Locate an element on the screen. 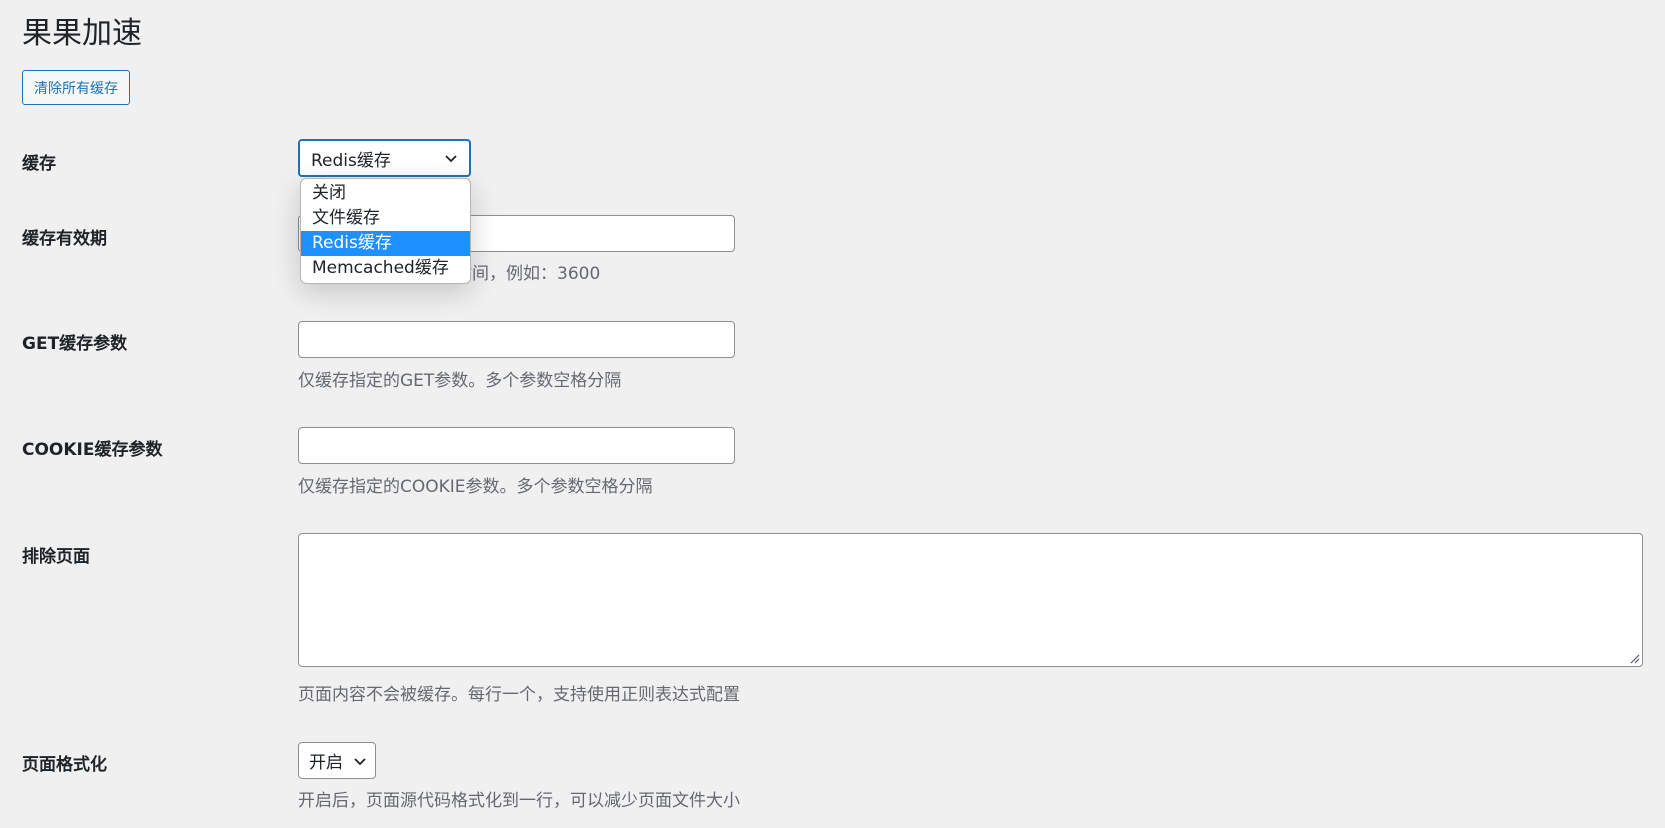 The height and width of the screenshot is (828, 1665). page-format-select: 开启 is located at coordinates (337, 760).